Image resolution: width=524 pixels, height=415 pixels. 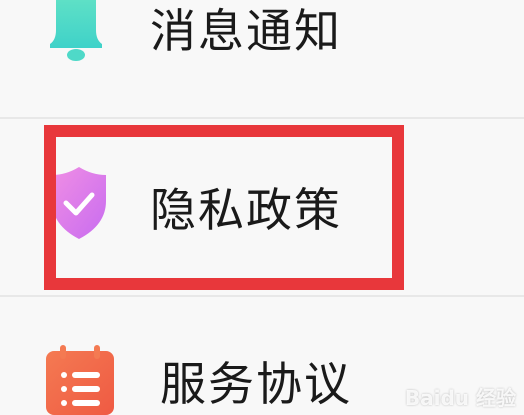 What do you see at coordinates (256, 384) in the screenshot?
I see `menu-item-label: 服务协议` at bounding box center [256, 384].